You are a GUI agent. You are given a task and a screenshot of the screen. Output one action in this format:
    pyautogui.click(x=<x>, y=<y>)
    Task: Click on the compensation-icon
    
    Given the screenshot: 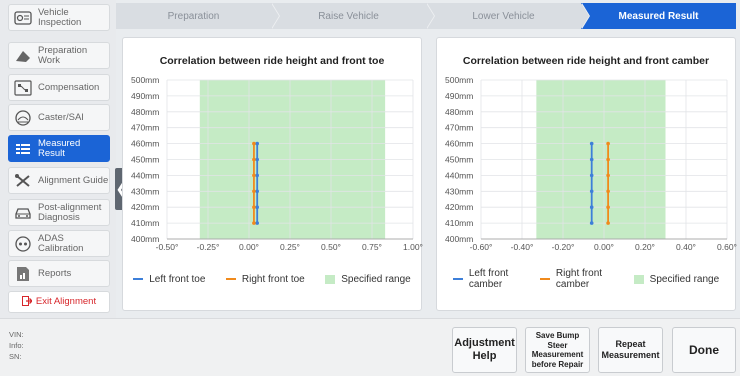 What is the action you would take?
    pyautogui.click(x=23, y=88)
    